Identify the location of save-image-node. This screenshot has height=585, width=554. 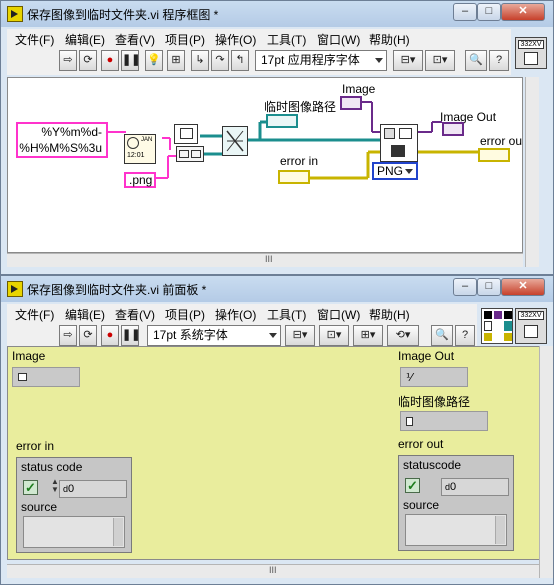
(399, 143).